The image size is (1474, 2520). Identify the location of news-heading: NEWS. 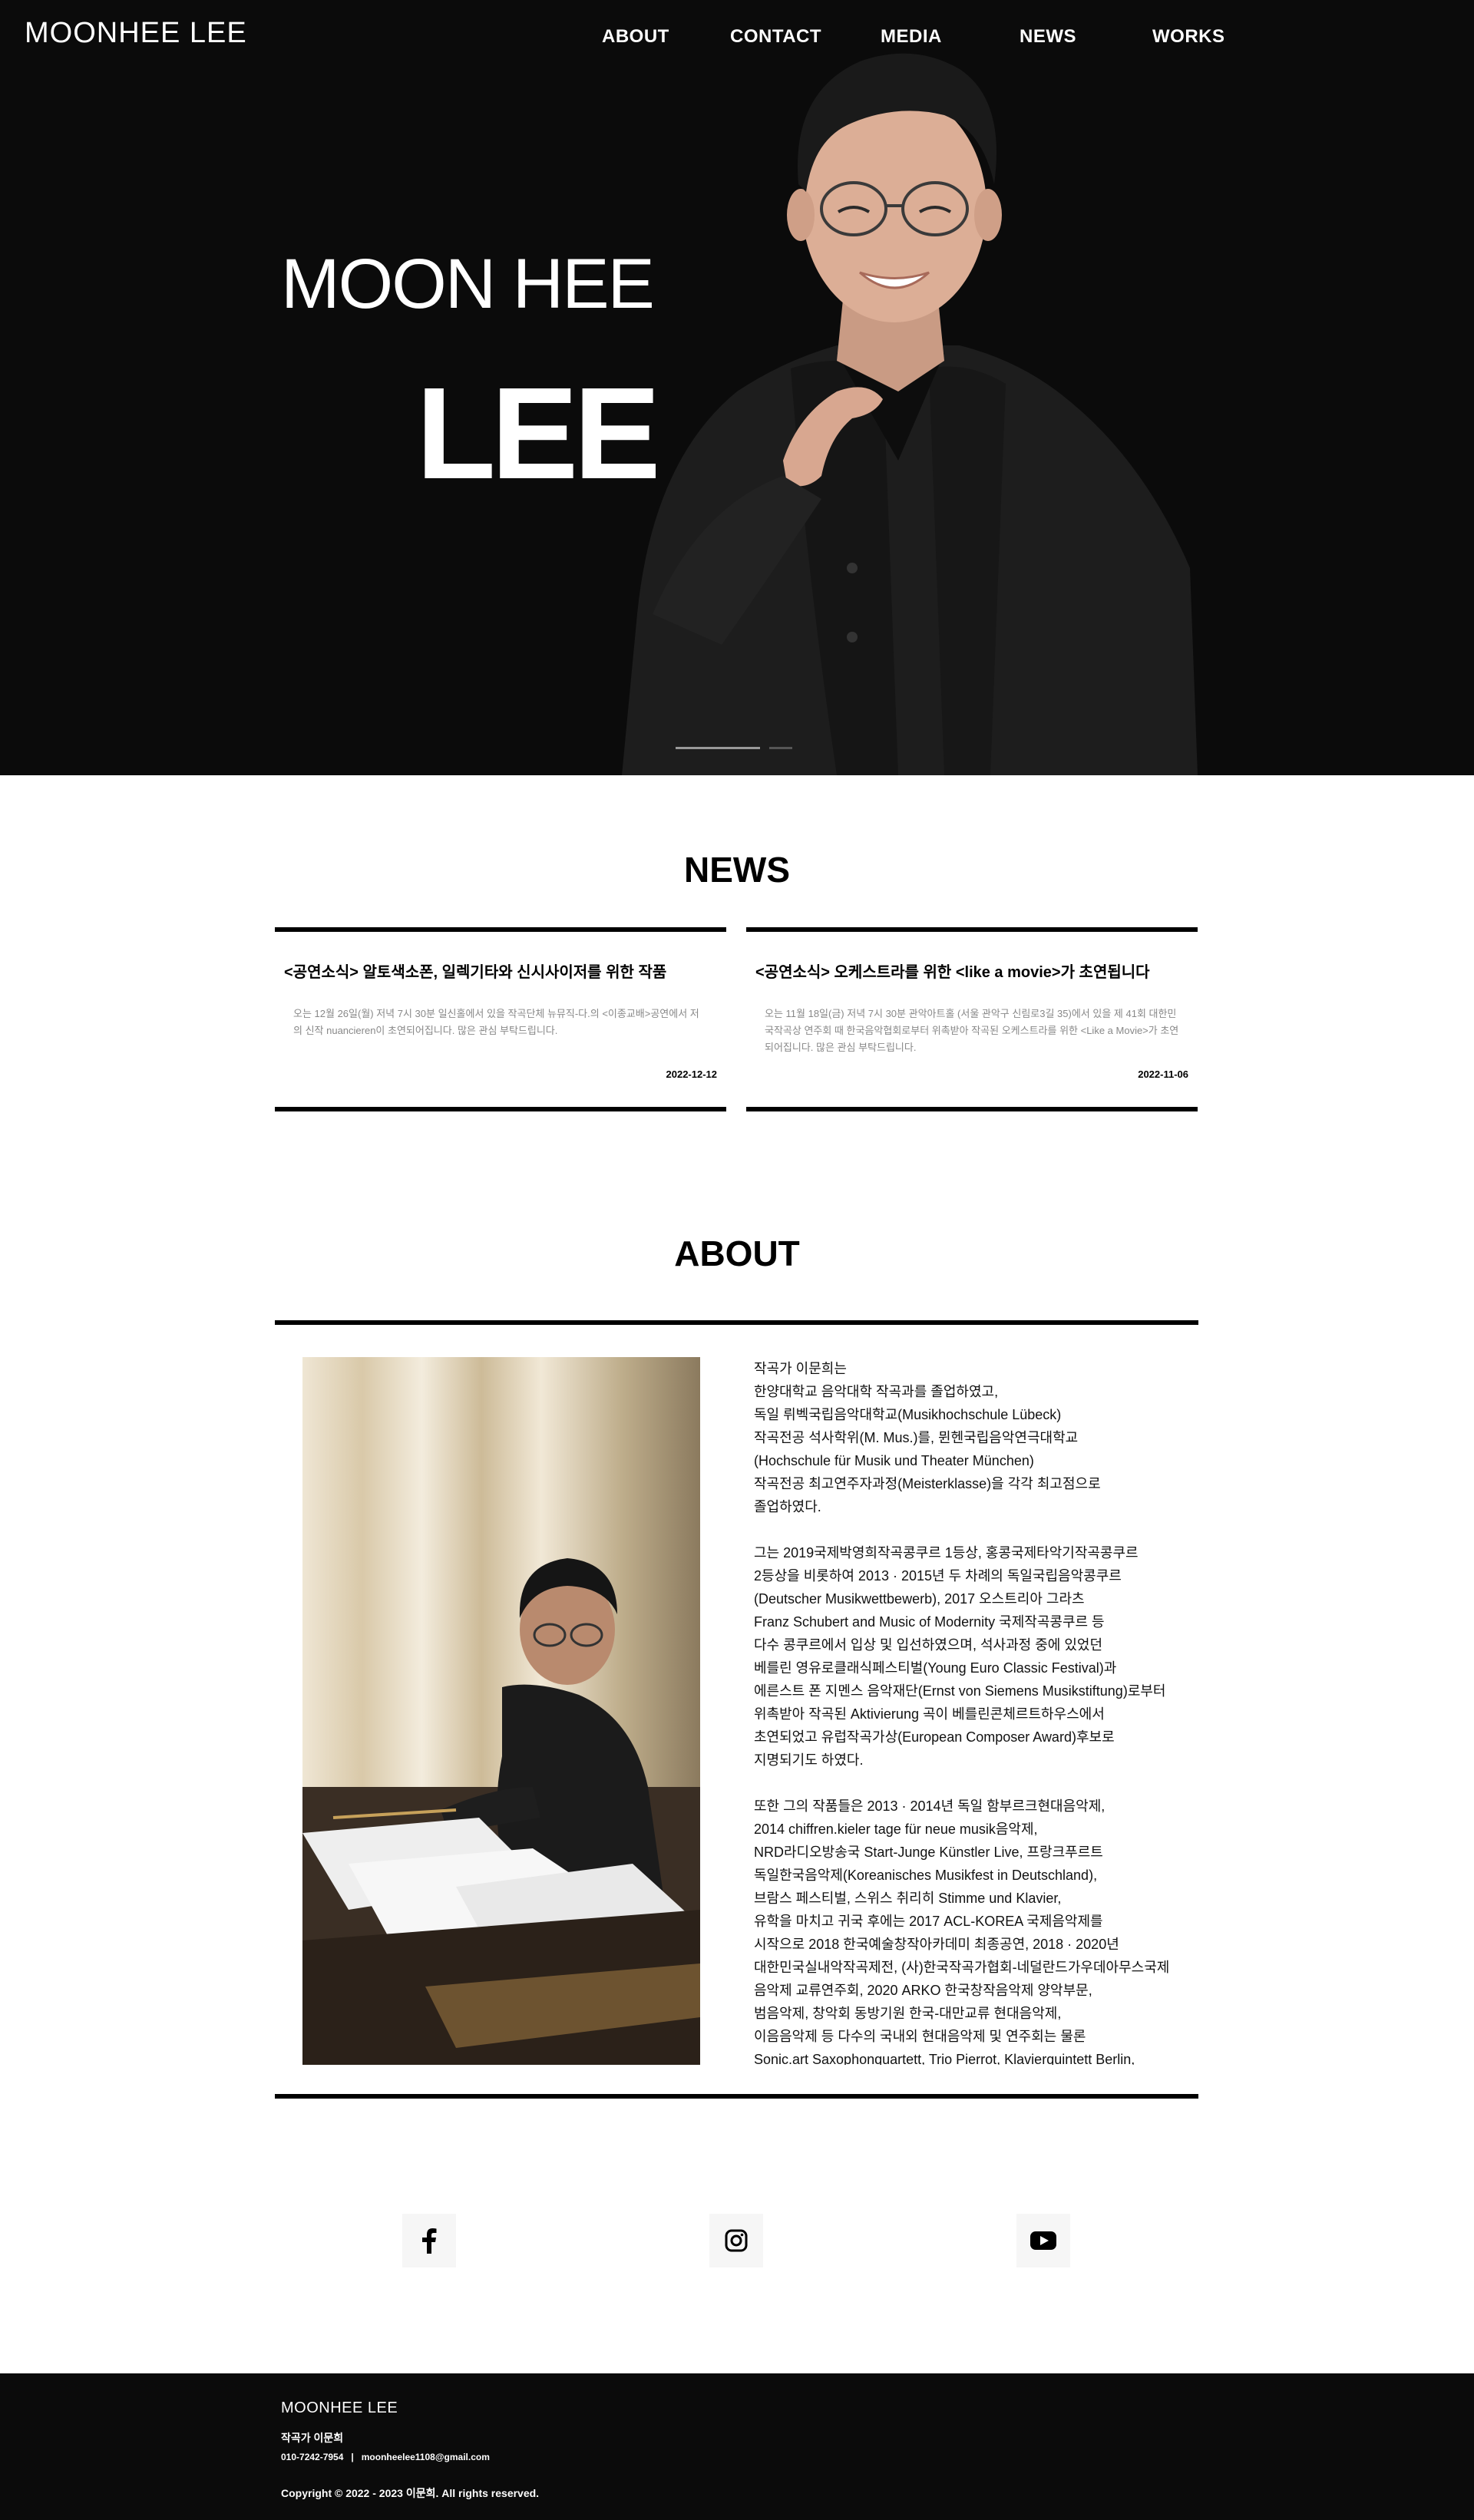
(737, 870).